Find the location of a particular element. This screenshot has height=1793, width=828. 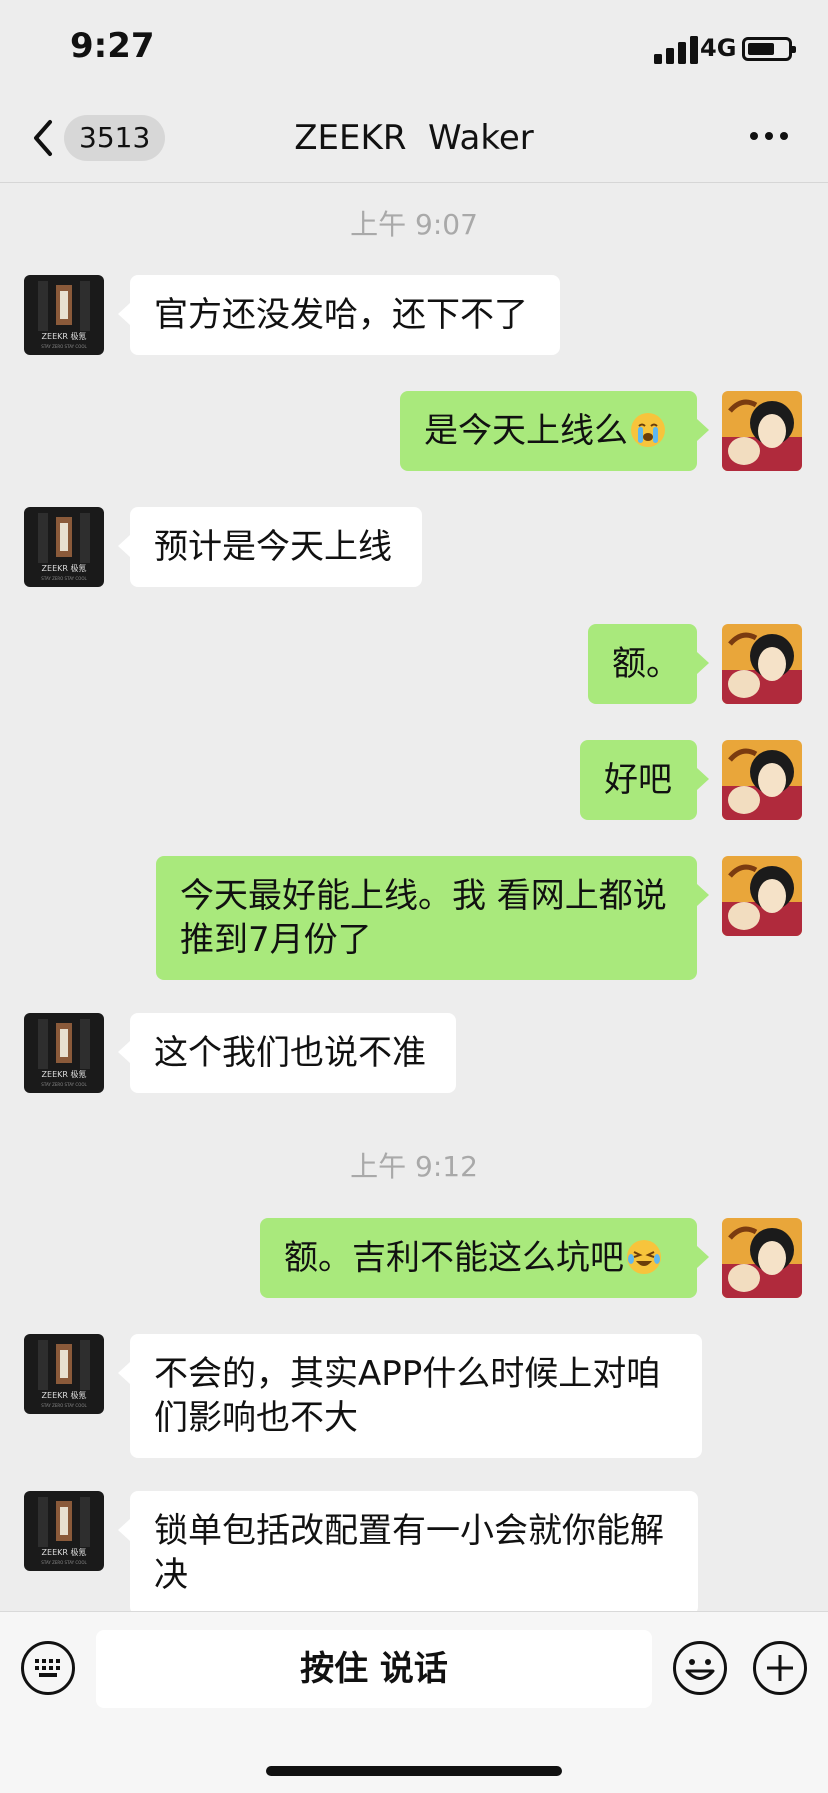

message-bubble-incoming: 这个我们也说不准 is located at coordinates (287, 1053).